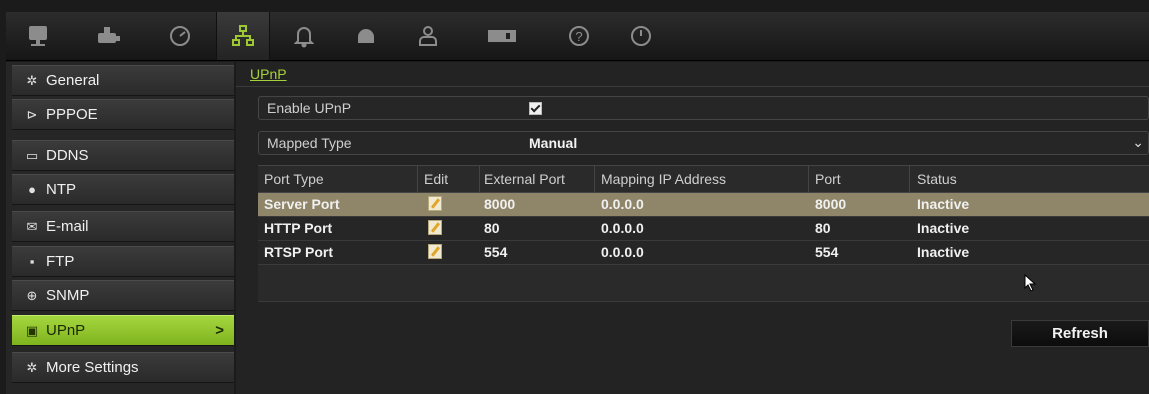 The image size is (1149, 394). Describe the element at coordinates (32, 295) in the screenshot. I see `globe-icon: ⊕` at that location.